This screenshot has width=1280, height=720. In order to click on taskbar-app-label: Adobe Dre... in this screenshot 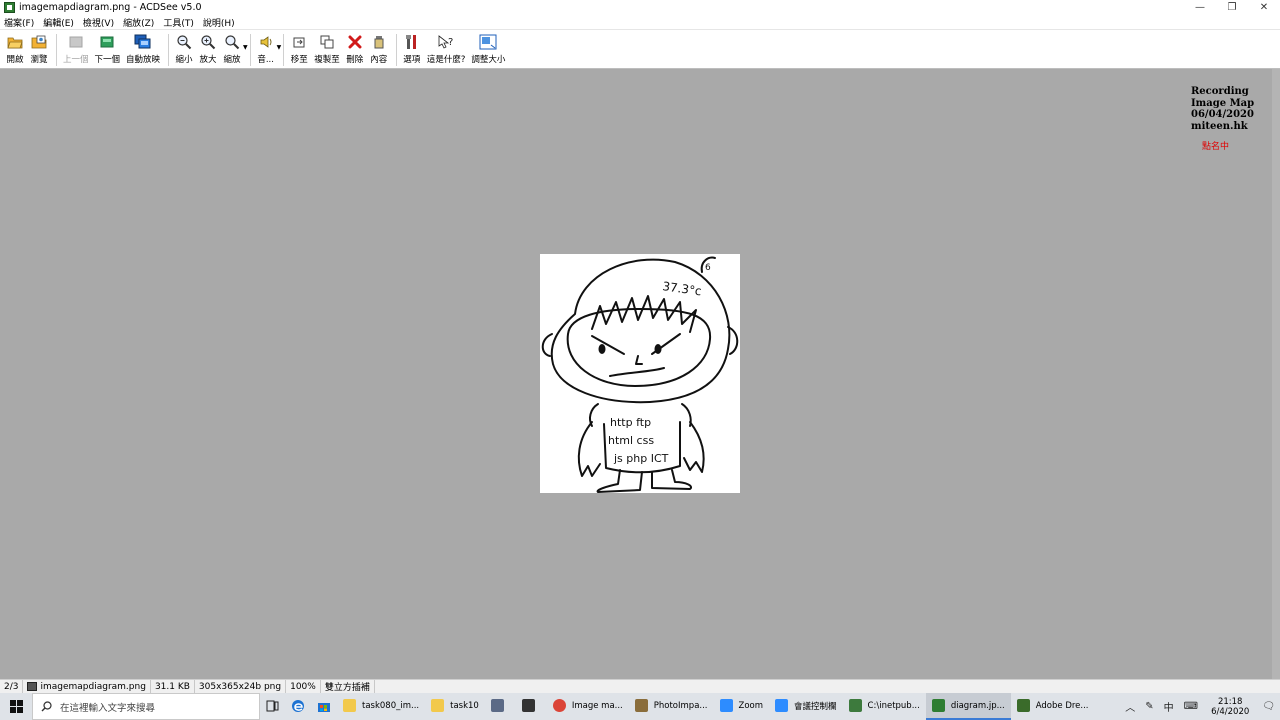, I will do `click(1062, 705)`.